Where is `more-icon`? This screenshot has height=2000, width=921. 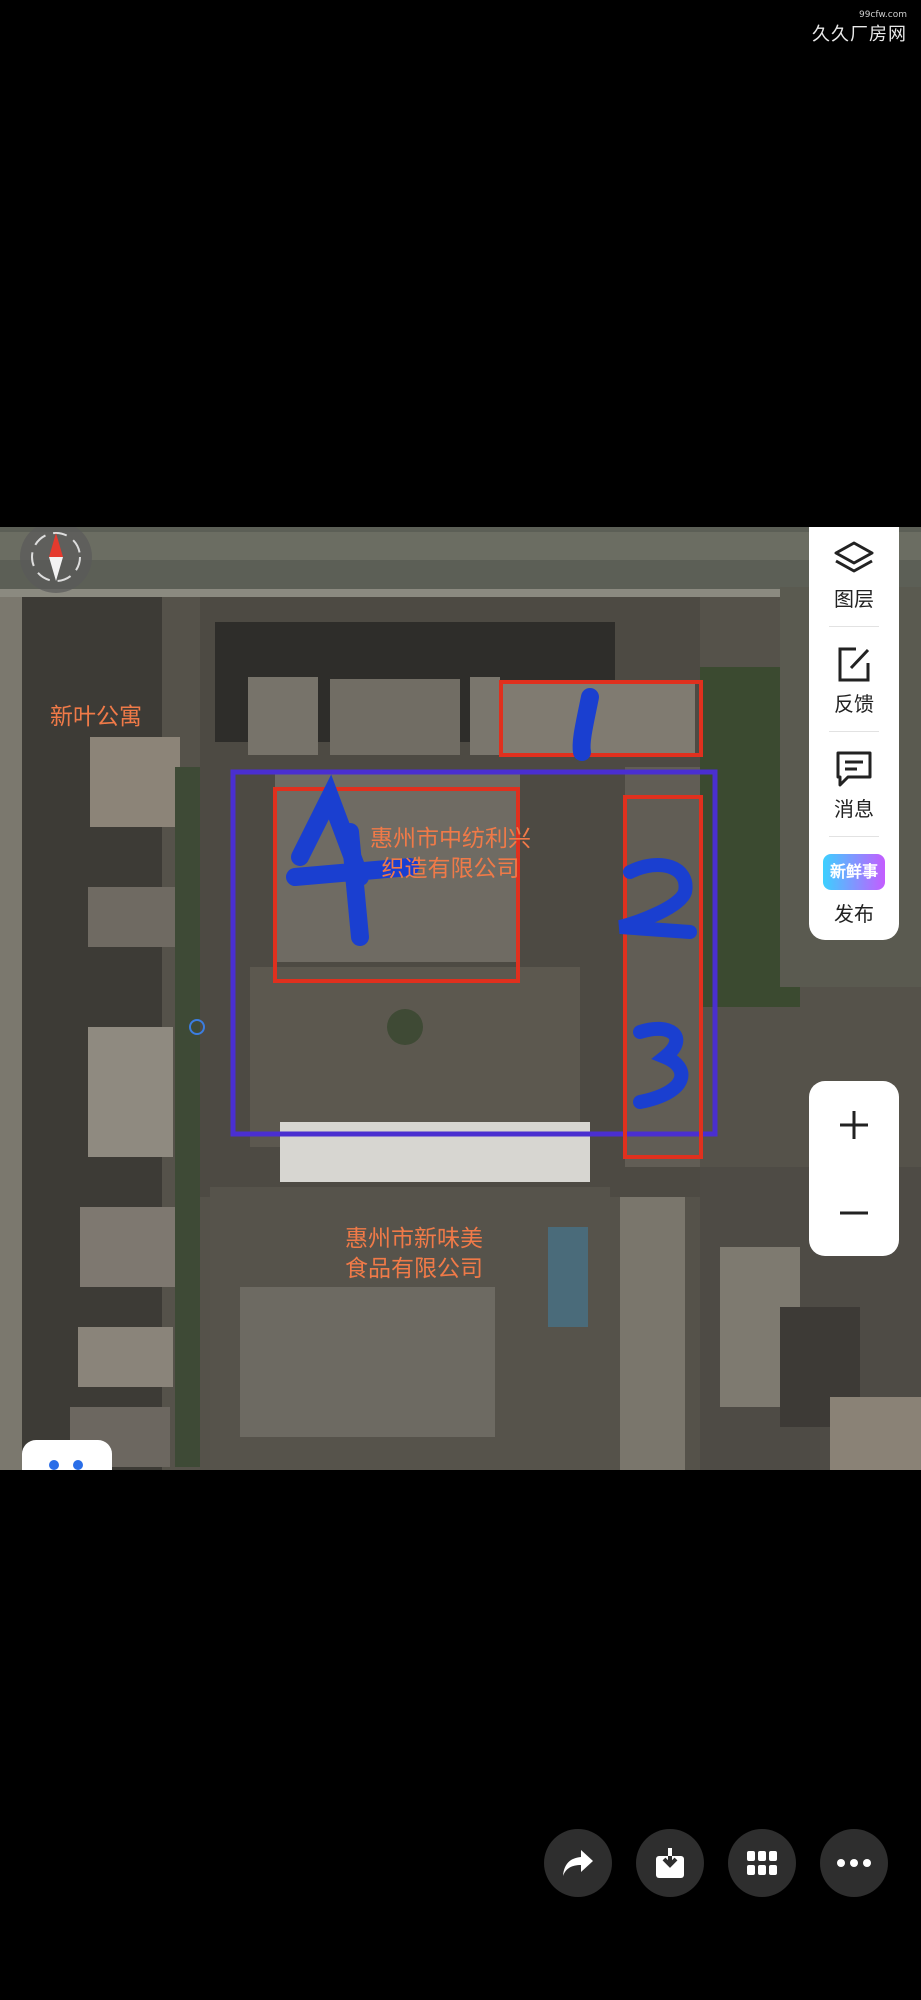 more-icon is located at coordinates (854, 1863).